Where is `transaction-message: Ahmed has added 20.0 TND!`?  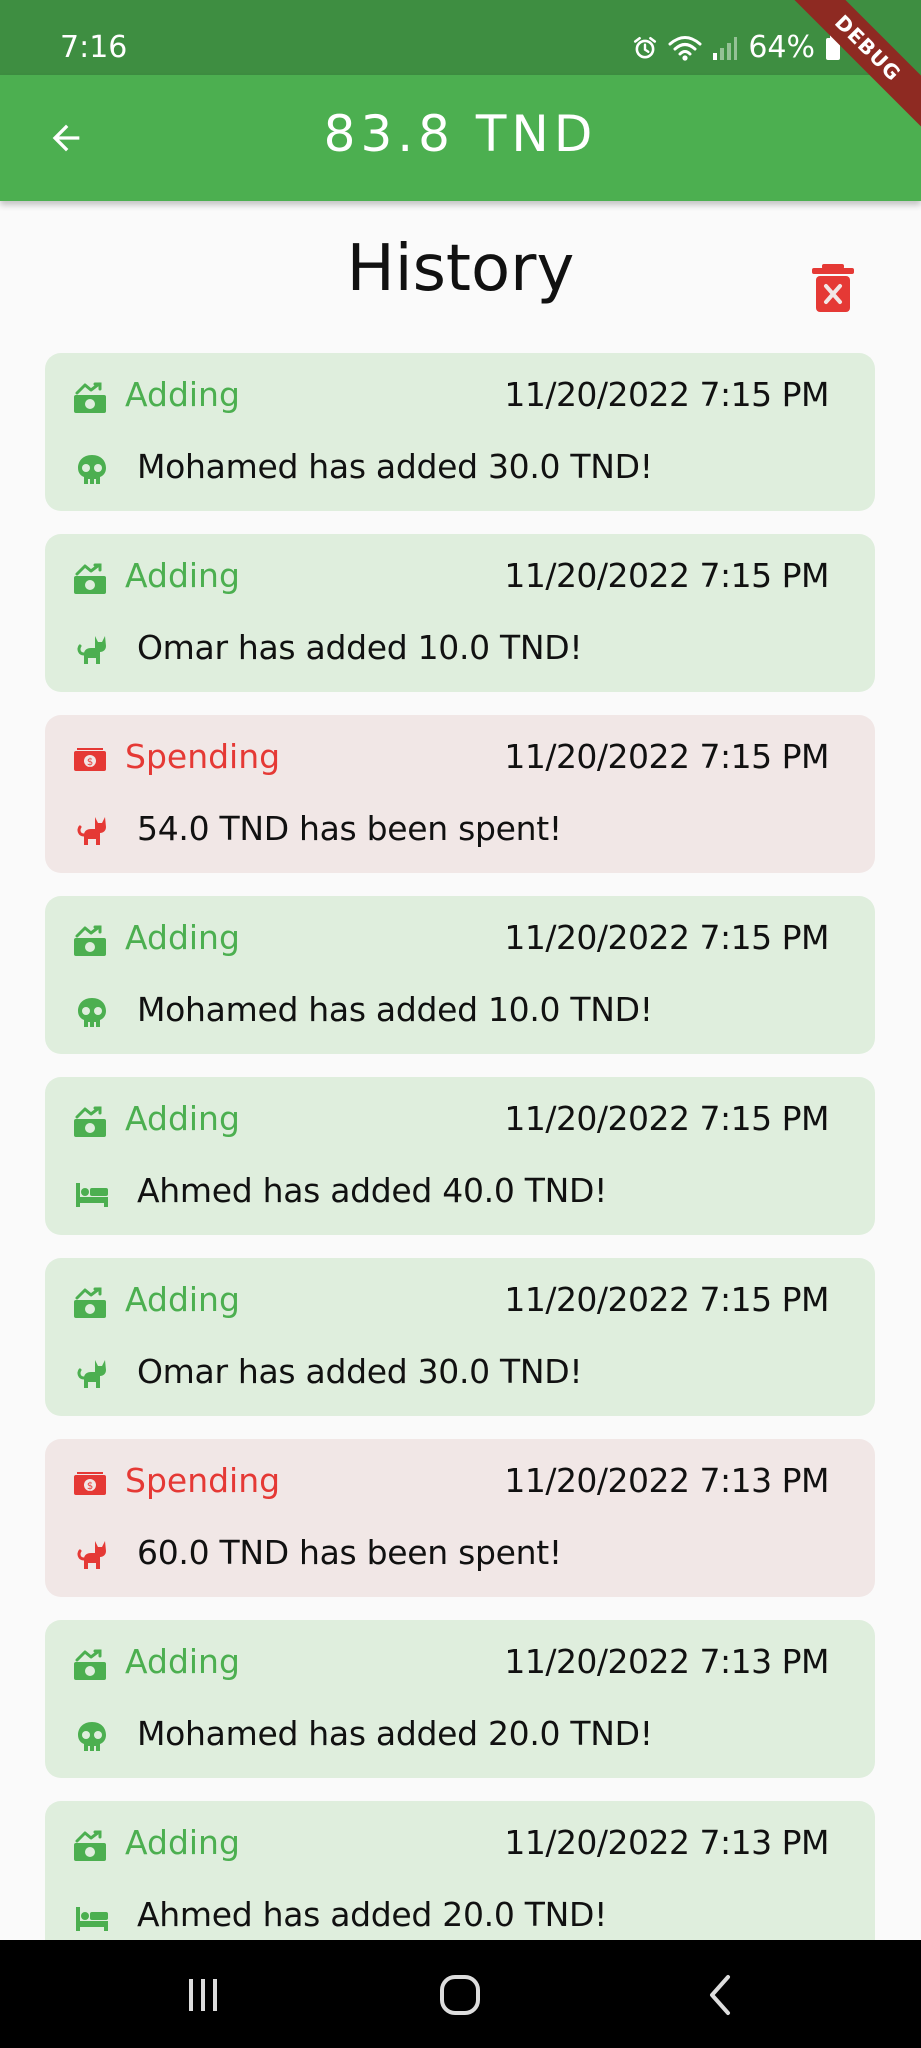 transaction-message: Ahmed has added 20.0 TND! is located at coordinates (372, 1914).